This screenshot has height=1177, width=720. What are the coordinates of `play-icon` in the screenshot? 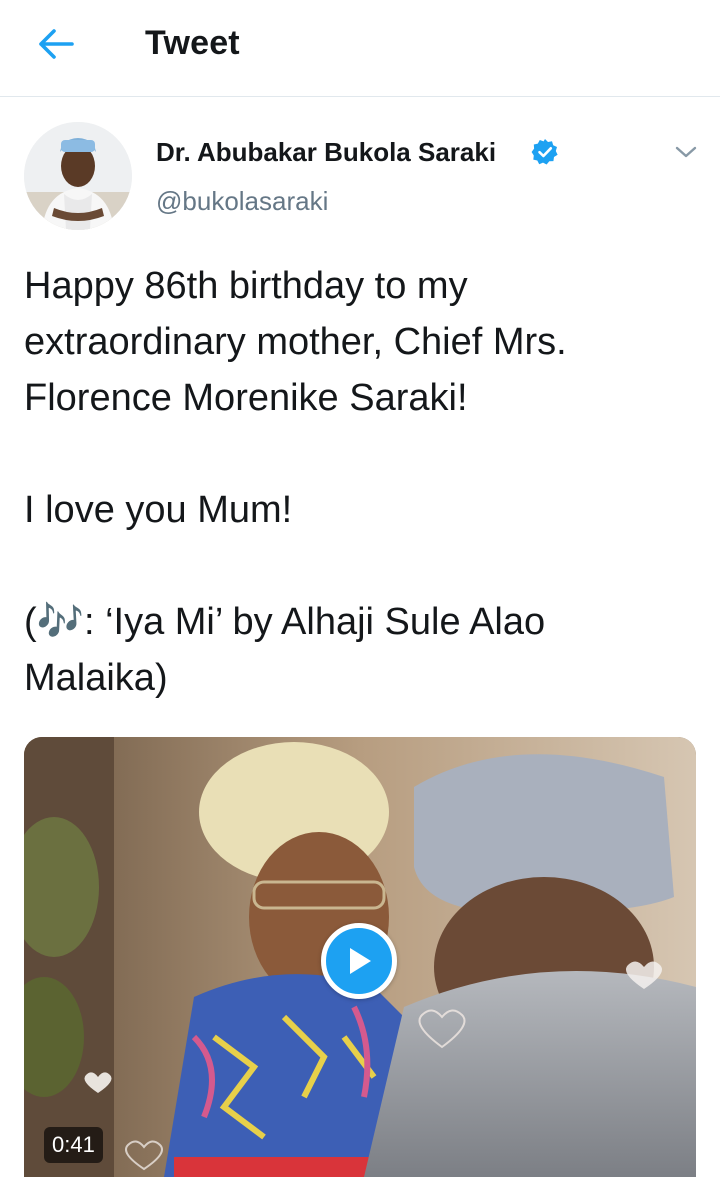 It's located at (360, 961).